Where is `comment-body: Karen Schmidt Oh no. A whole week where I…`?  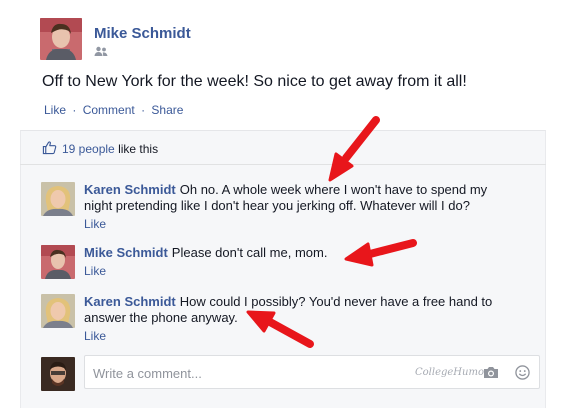 comment-body: Karen Schmidt Oh no. A whole week where I… is located at coordinates (289, 207).